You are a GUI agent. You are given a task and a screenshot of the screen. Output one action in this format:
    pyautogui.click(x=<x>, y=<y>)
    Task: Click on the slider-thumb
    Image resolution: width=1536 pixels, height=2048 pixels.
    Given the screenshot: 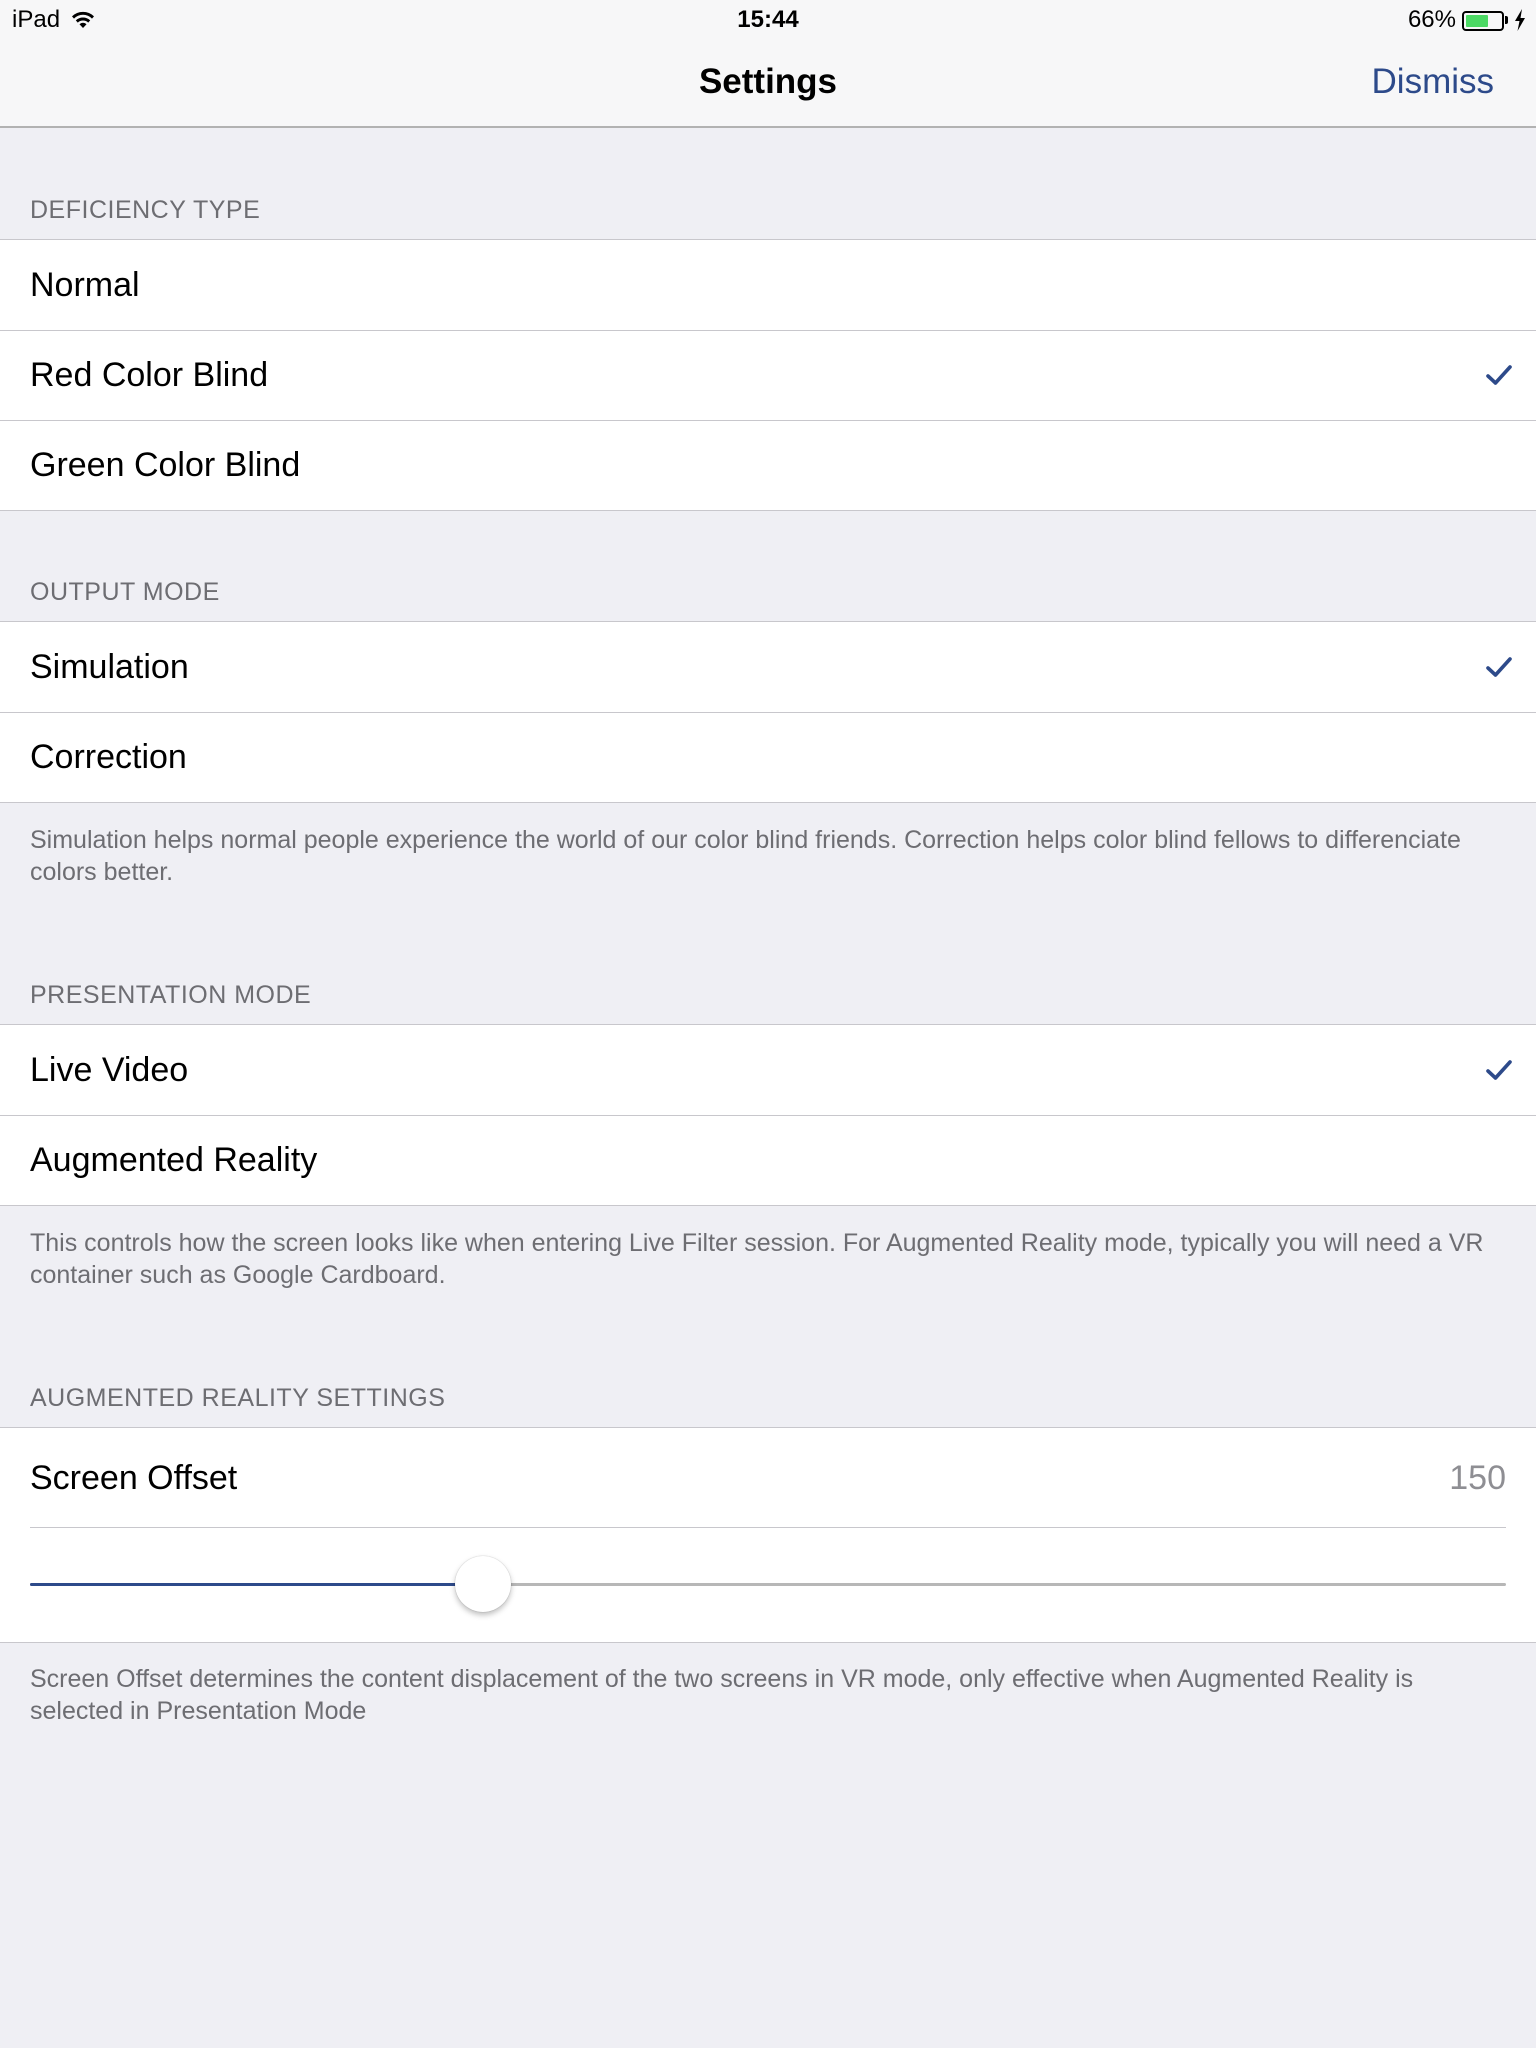 What is the action you would take?
    pyautogui.click(x=483, y=1584)
    